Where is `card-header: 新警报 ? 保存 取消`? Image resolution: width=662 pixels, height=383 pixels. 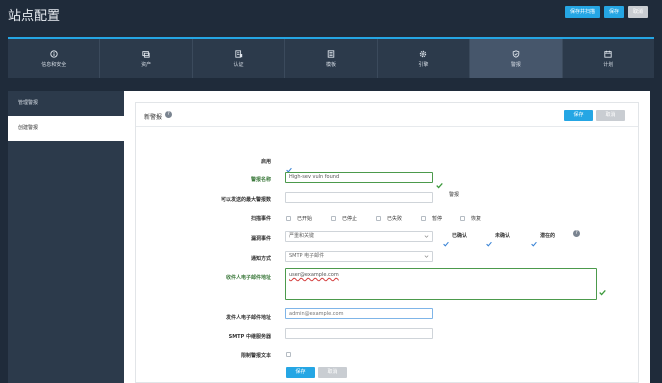 card-header: 新警报 ? 保存 取消 is located at coordinates (387, 115).